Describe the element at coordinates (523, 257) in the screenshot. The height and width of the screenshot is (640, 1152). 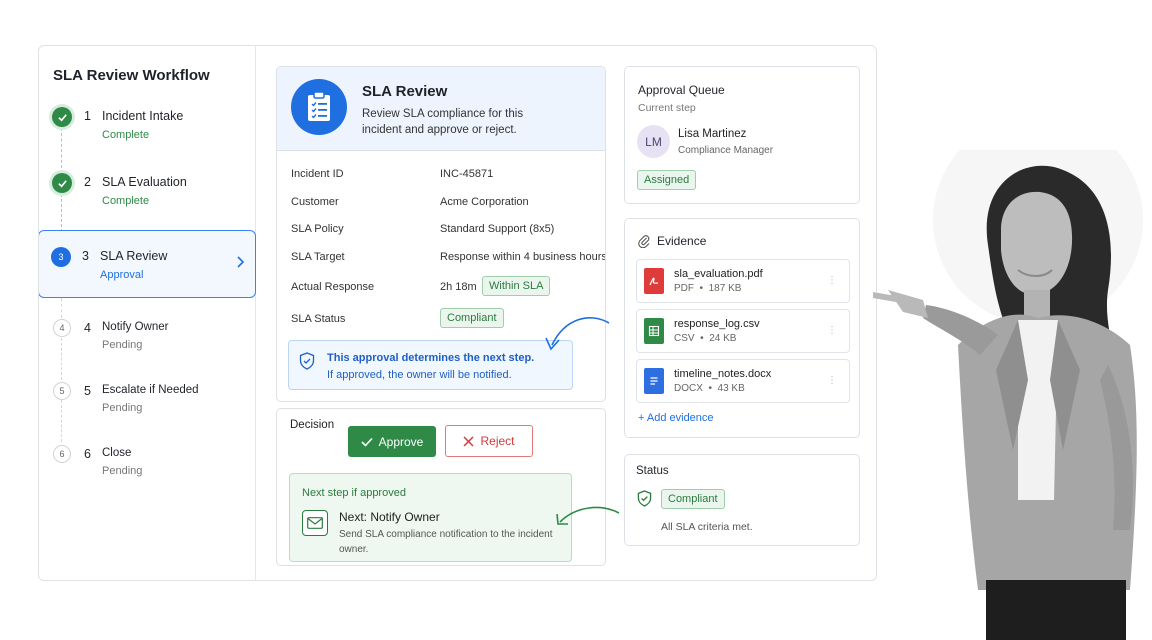
I see `field-value: Response within 4 business hours` at that location.